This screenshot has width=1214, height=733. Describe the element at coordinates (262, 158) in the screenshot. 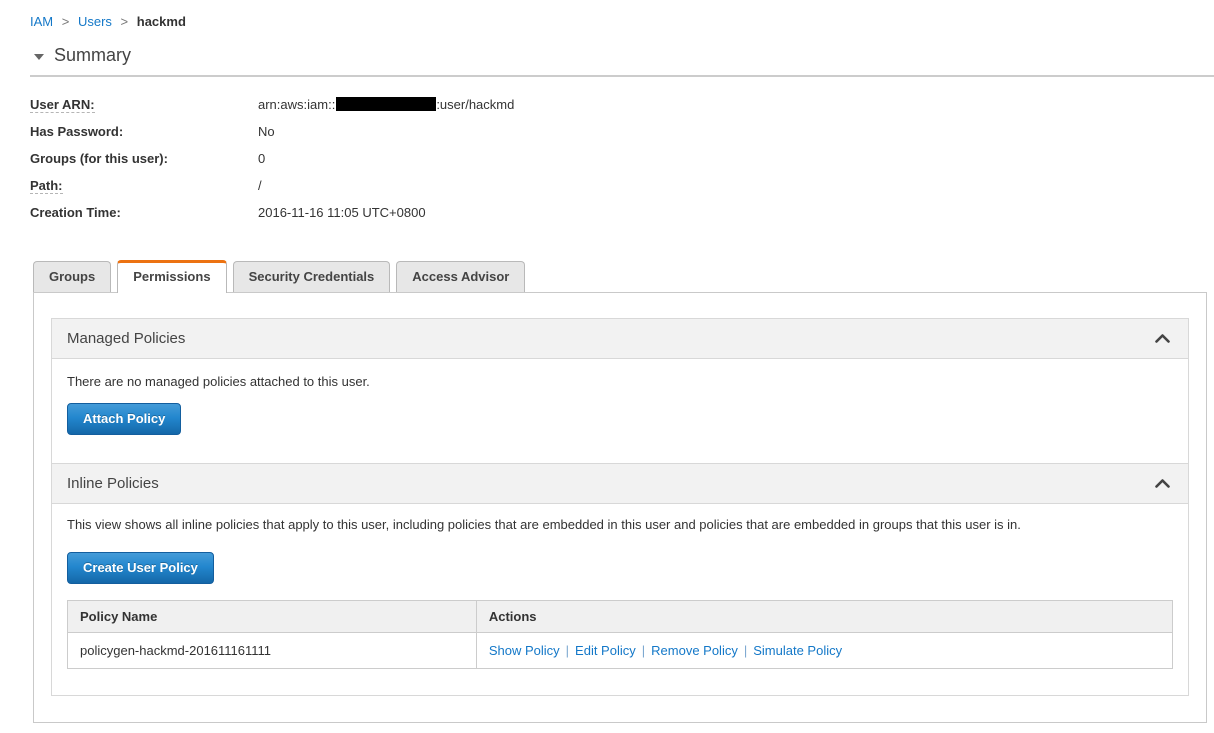

I see `groups-count-value: 0` at that location.